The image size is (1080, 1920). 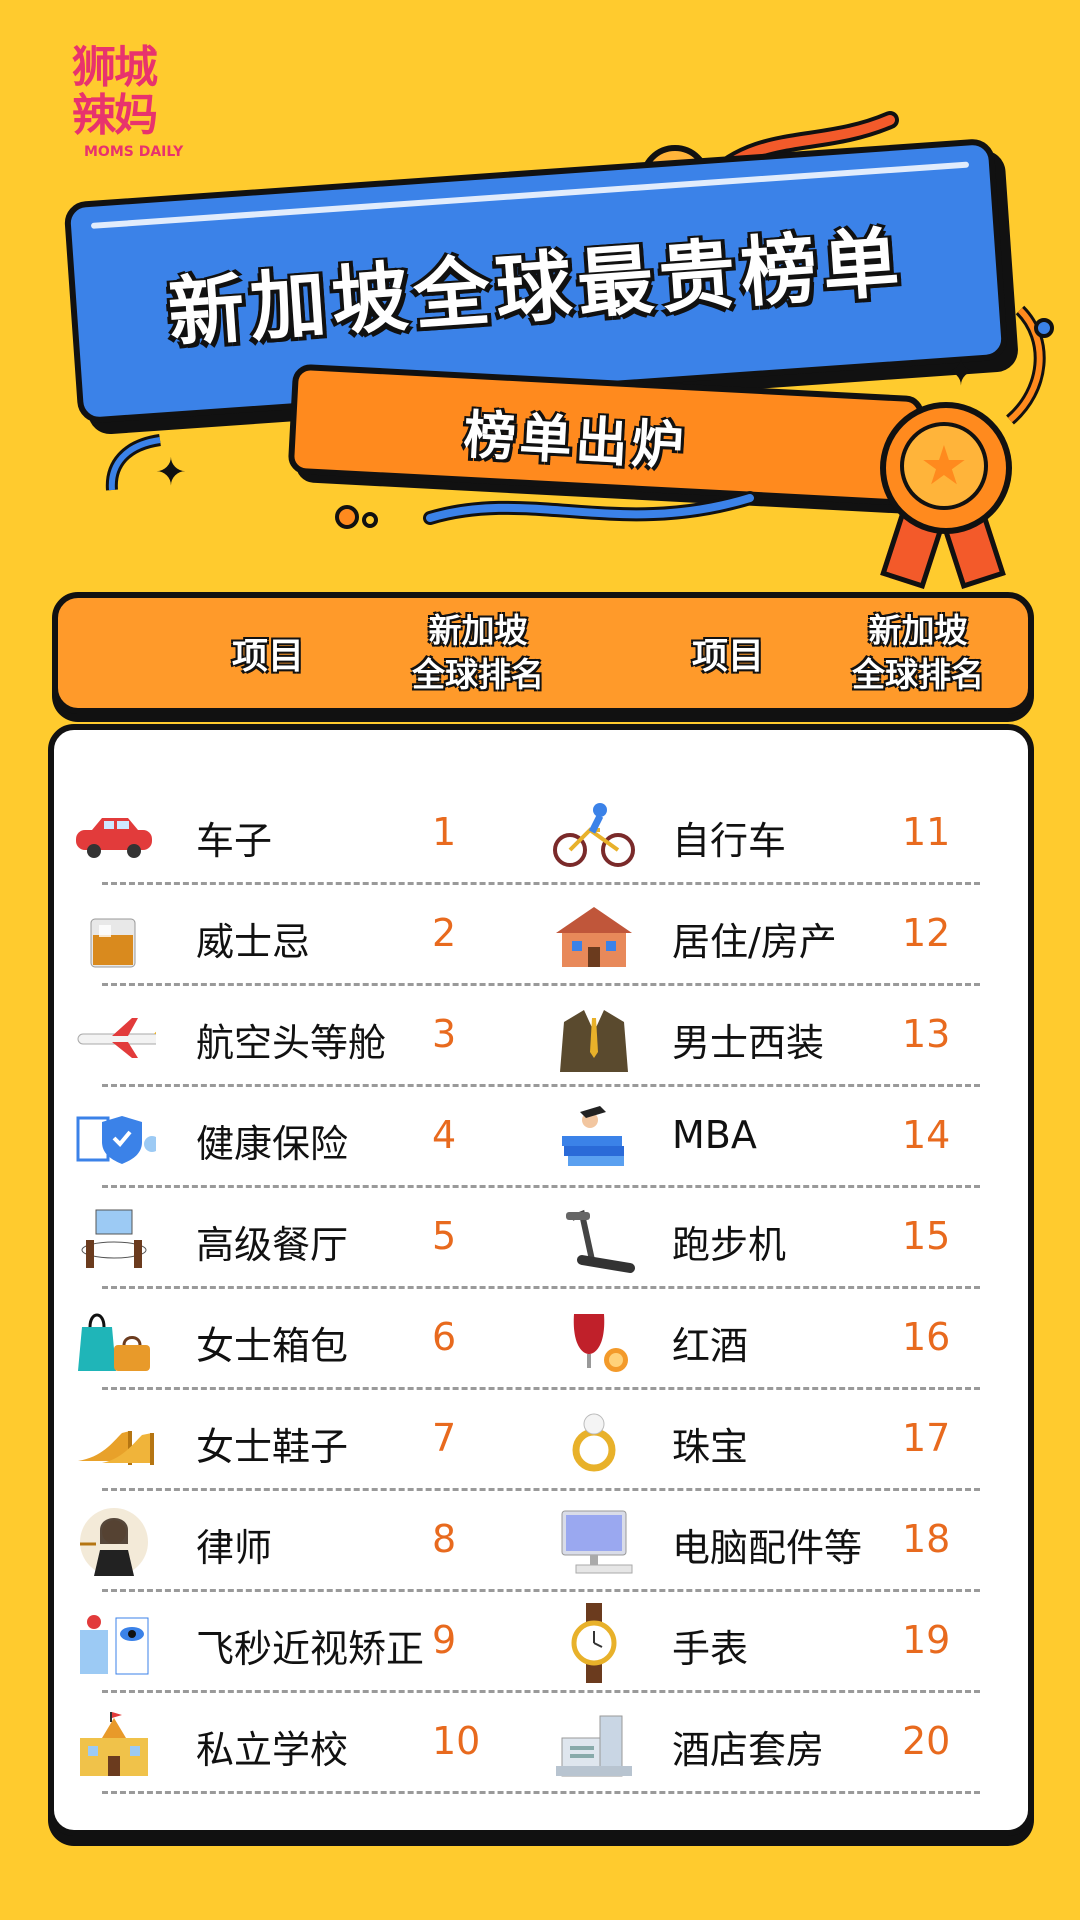 I want to click on item-name-right: 酒店套房, so click(x=748, y=1750).